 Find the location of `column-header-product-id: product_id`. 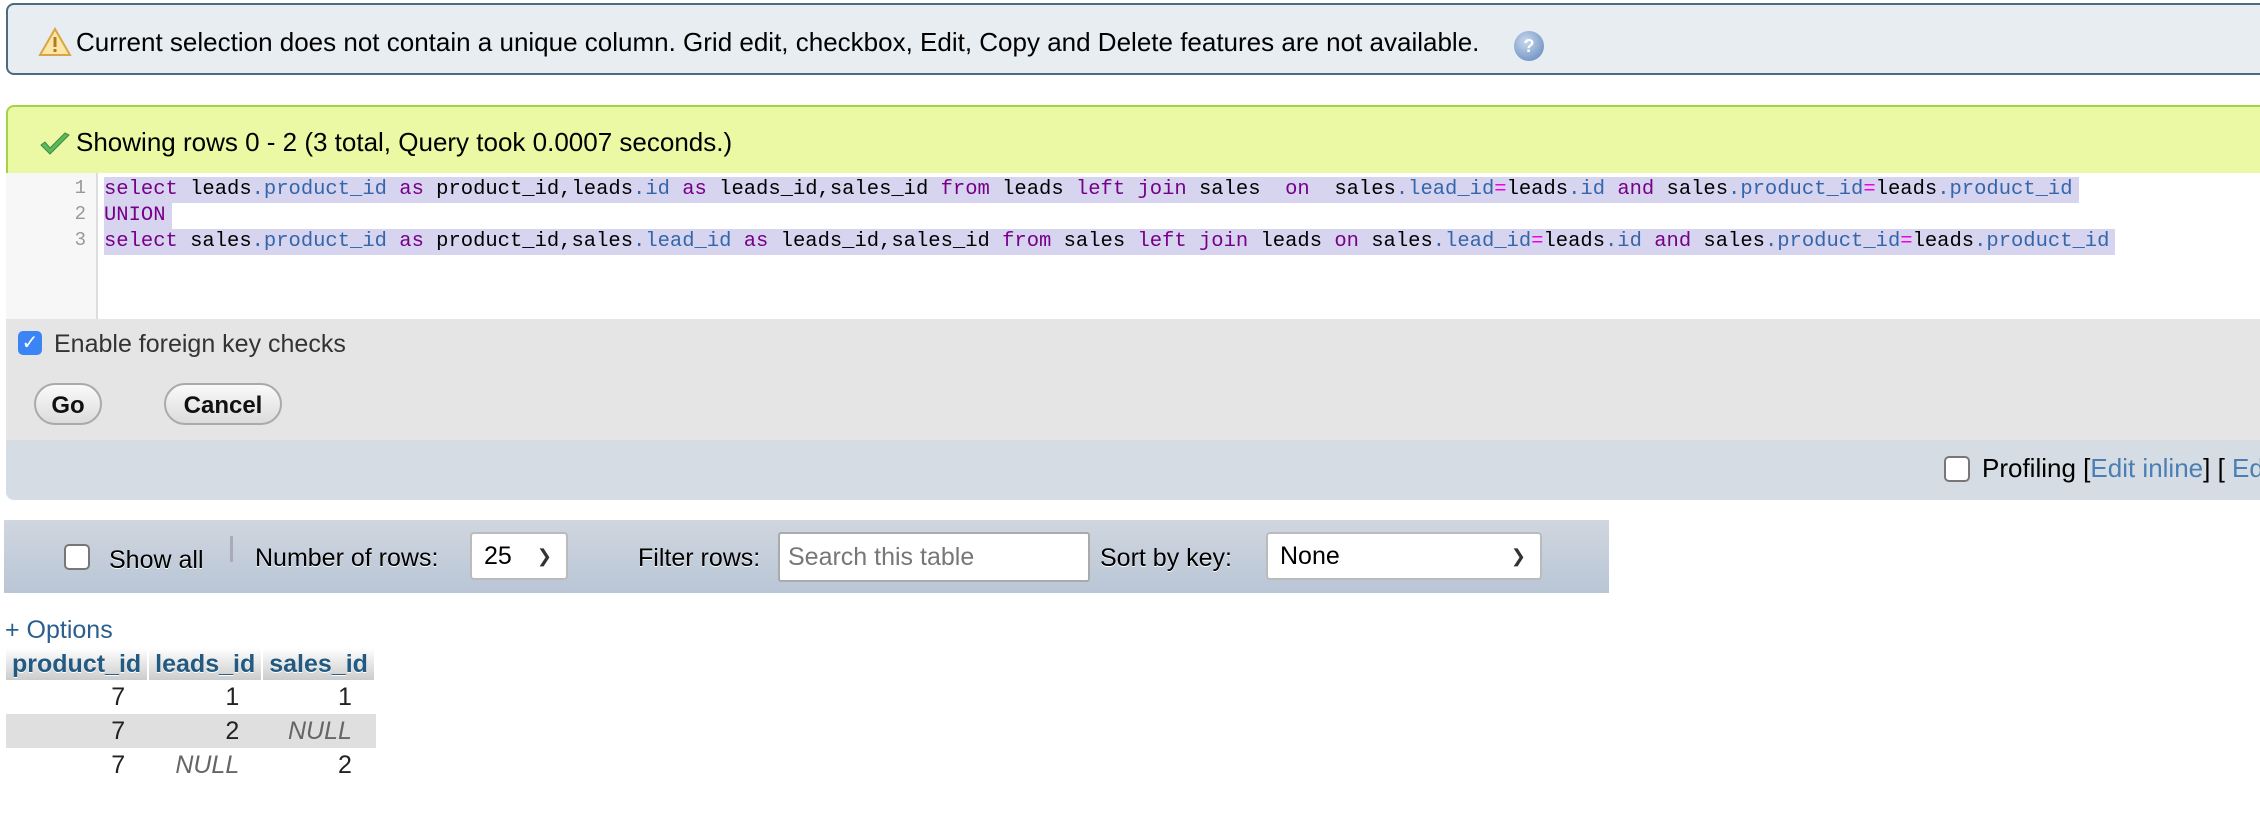

column-header-product-id: product_id is located at coordinates (78, 664).